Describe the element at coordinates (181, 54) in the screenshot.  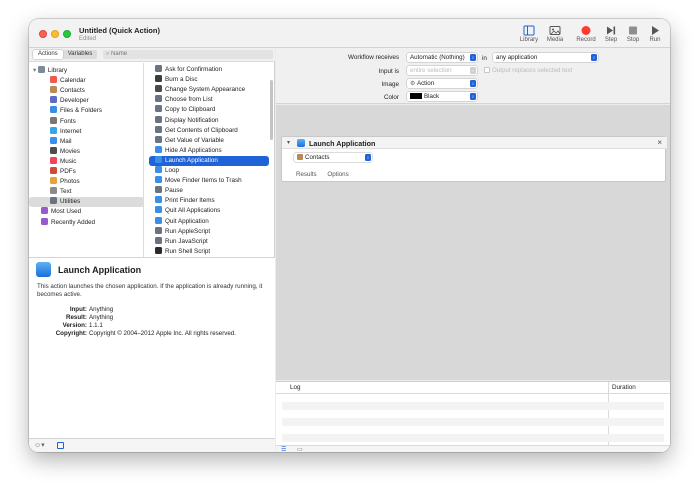
I see `search-input` at that location.